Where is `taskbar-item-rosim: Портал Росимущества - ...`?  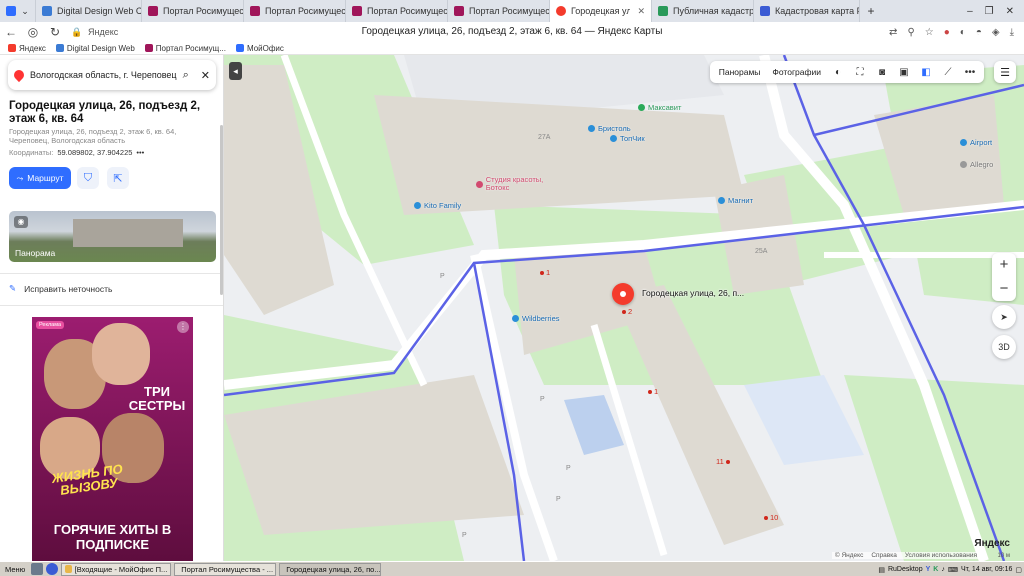 taskbar-item-rosim: Портал Росимущества - ... is located at coordinates (225, 569).